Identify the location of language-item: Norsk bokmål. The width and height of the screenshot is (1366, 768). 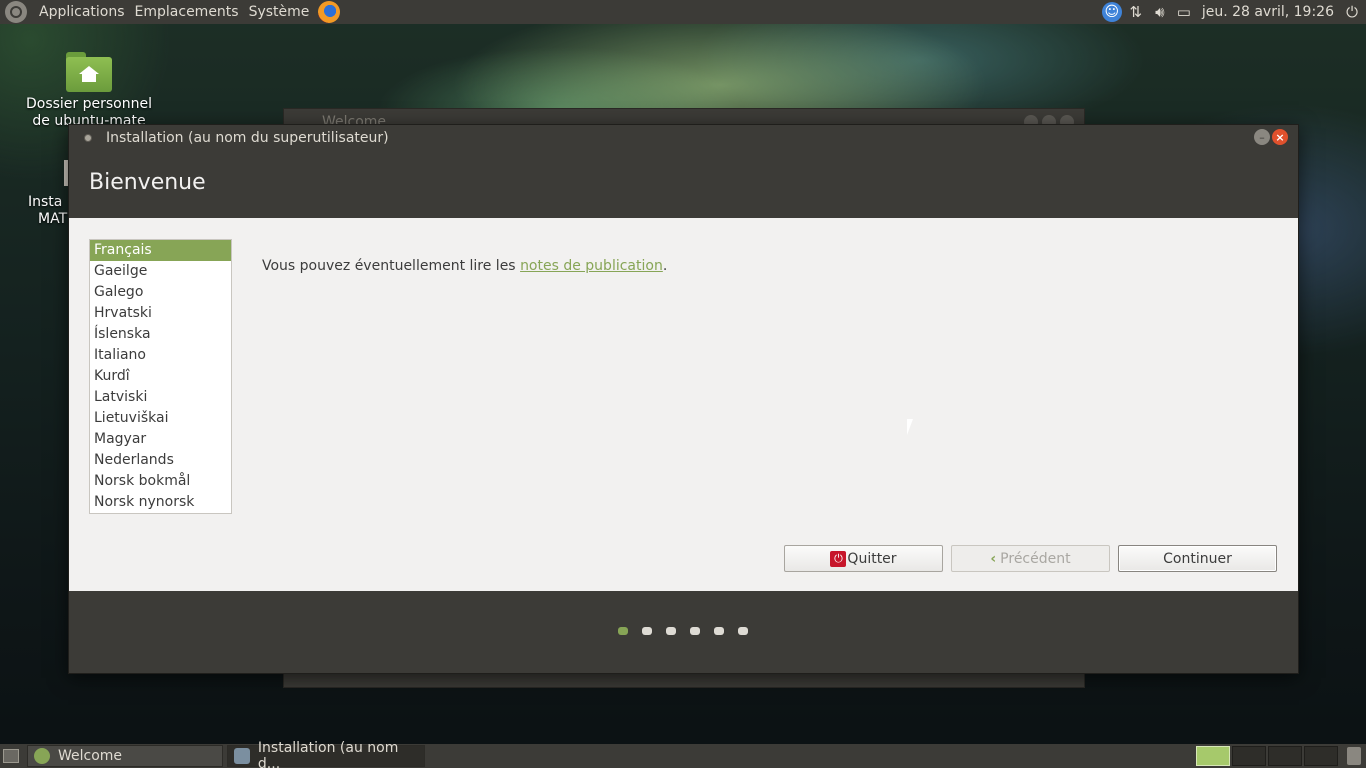
(160, 481).